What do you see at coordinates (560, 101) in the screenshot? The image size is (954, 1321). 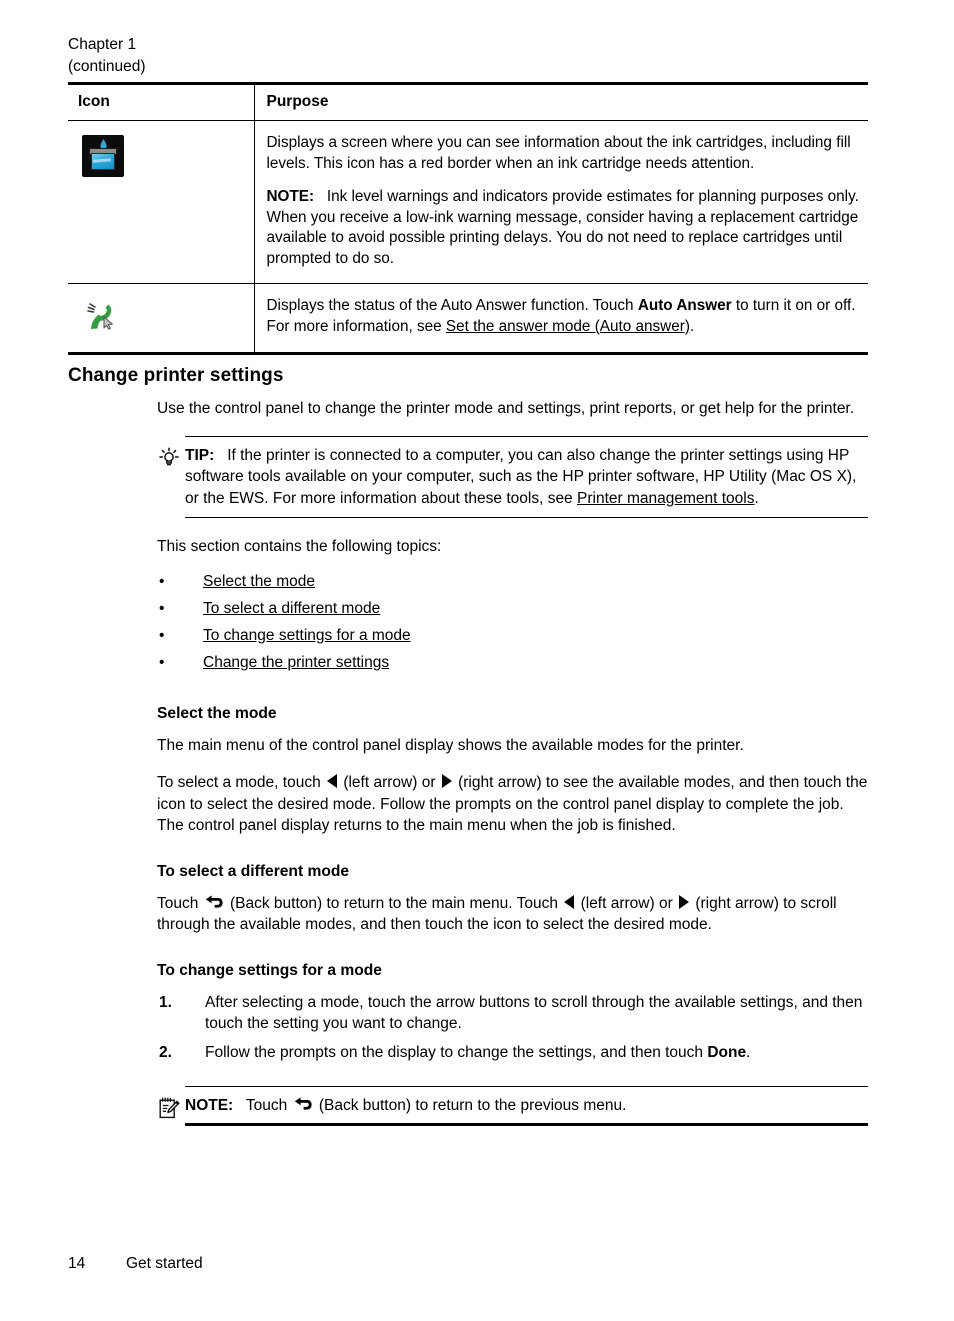 I see `column-header-purpose: Purpose` at bounding box center [560, 101].